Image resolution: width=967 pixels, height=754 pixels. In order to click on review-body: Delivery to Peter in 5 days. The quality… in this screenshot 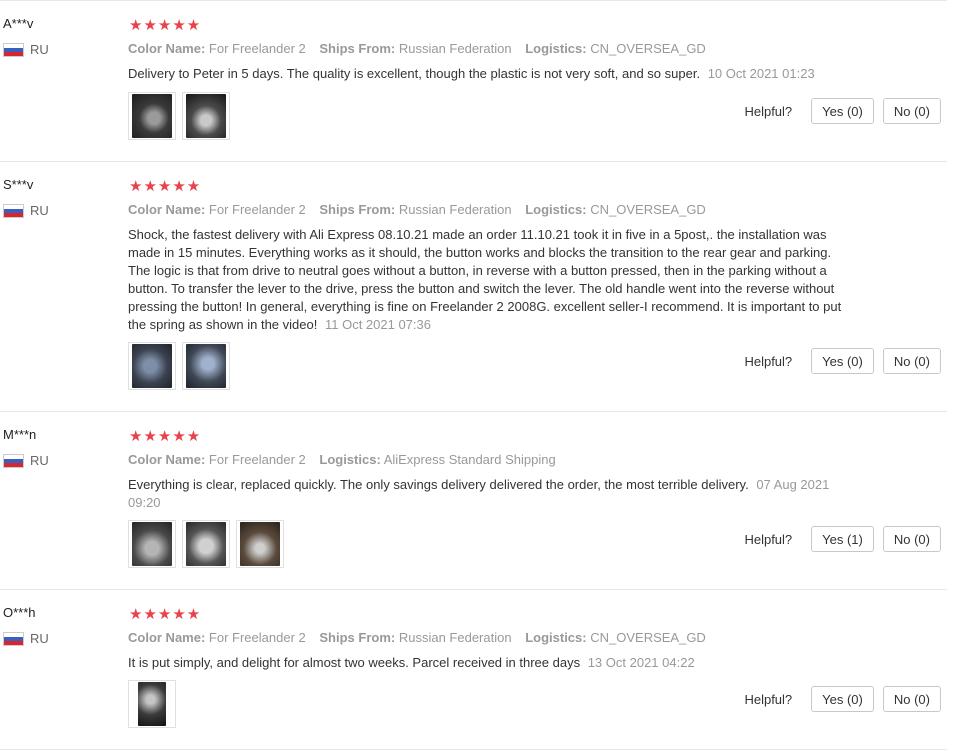, I will do `click(414, 73)`.